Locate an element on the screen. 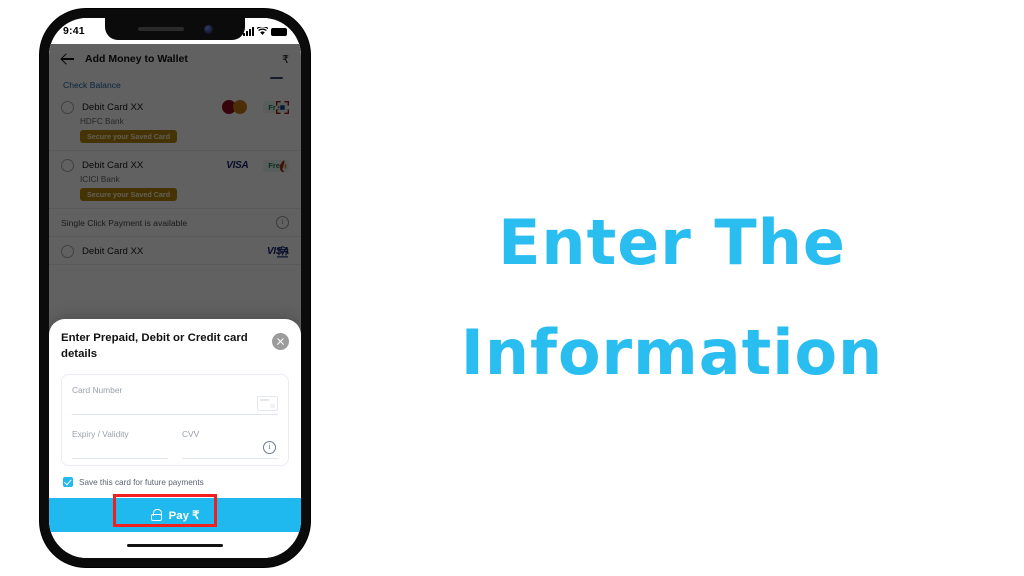 This screenshot has height=576, width=1024. save-card-row: Save this card for future payments is located at coordinates (175, 482).